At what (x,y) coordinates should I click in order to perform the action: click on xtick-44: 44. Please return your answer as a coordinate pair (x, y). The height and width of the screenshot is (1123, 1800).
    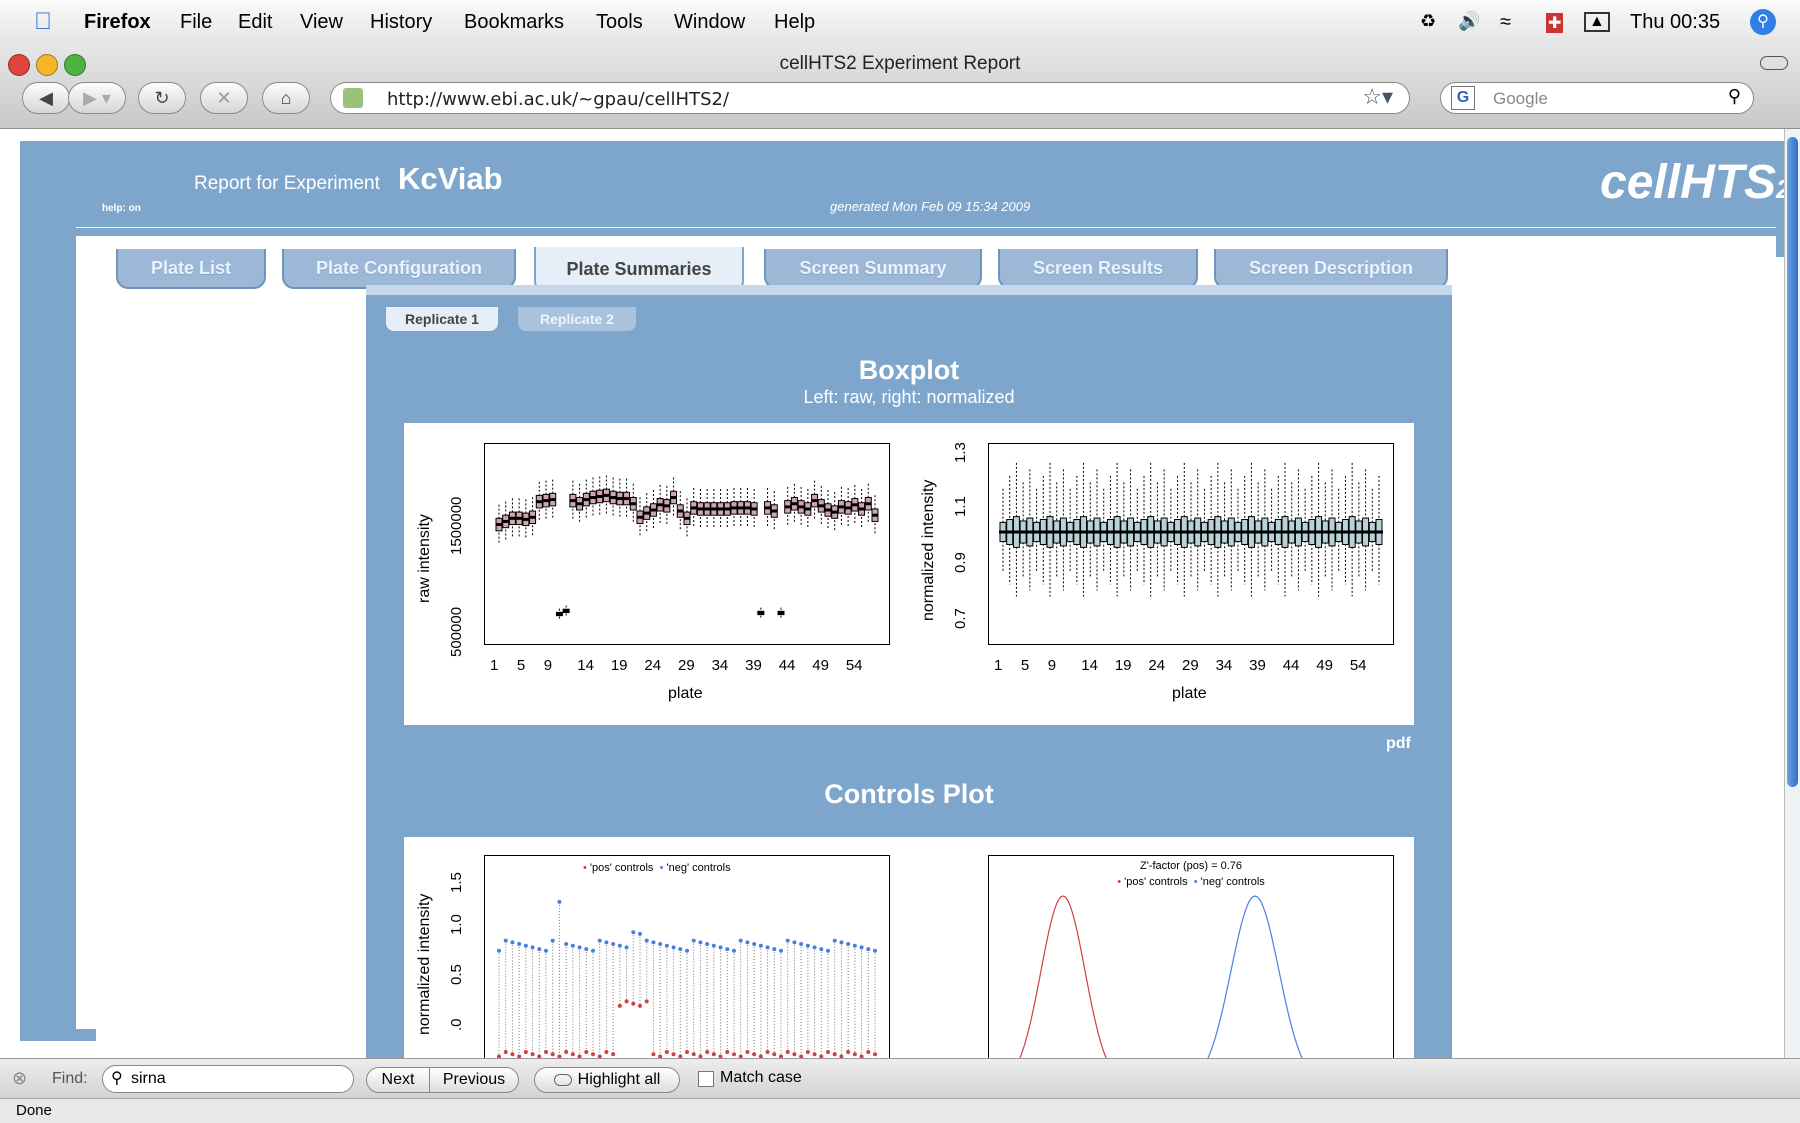
    Looking at the image, I should click on (787, 665).